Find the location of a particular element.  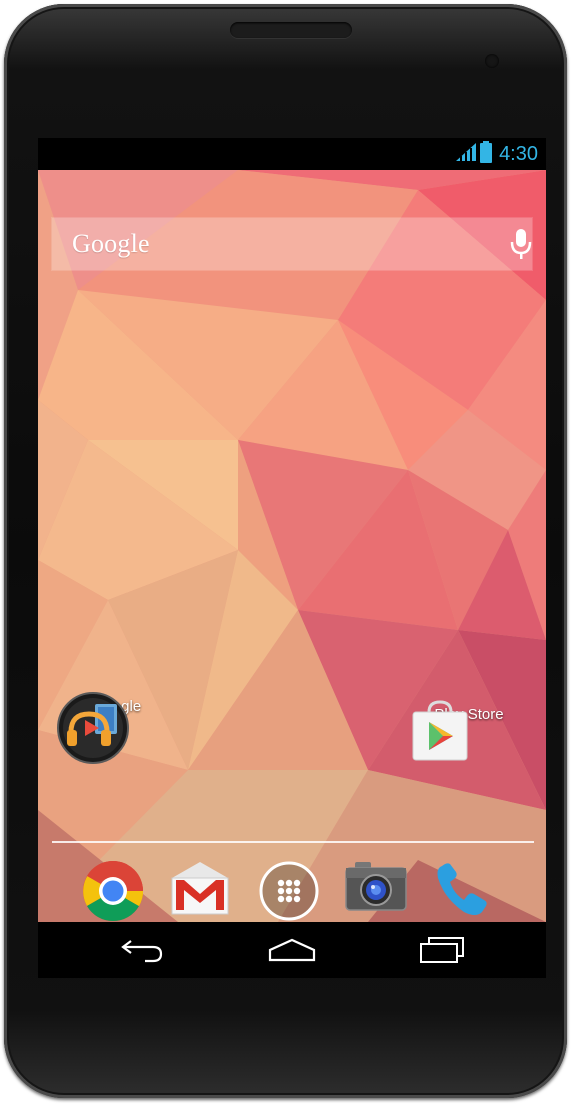

dock-gmail is located at coordinates (205, 895).